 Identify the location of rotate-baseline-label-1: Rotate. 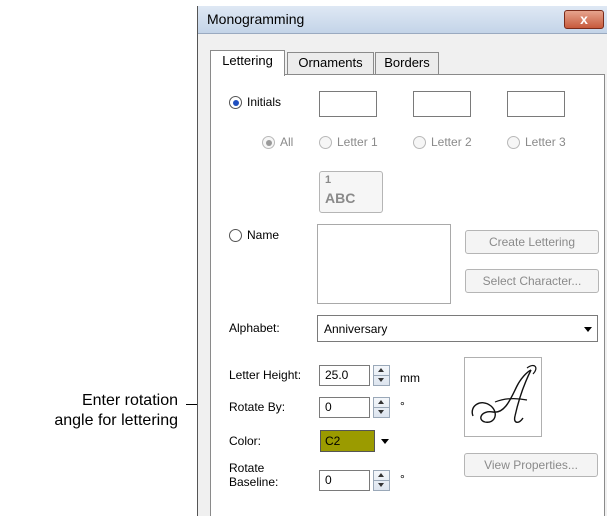
(247, 468).